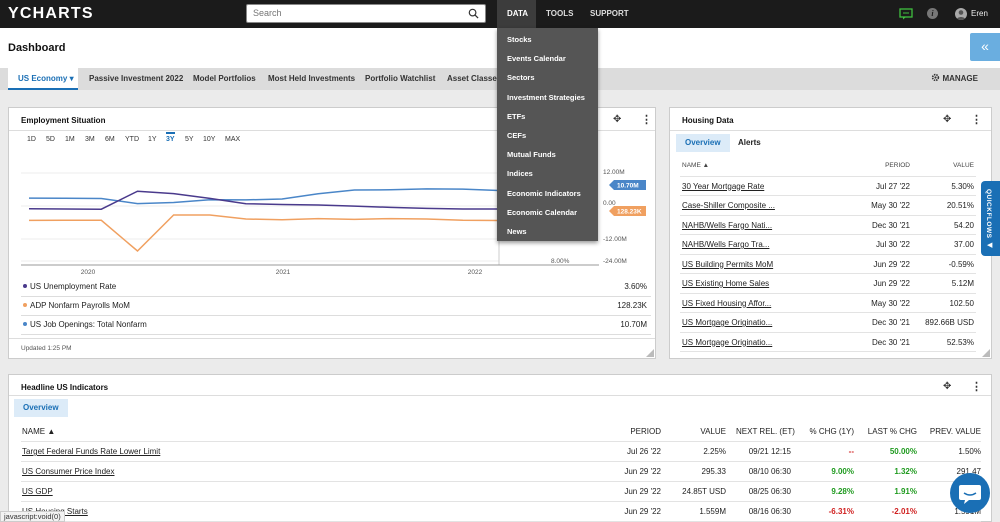  What do you see at coordinates (264, 233) in the screenshot?
I see `adp-payrolls-line` at bounding box center [264, 233].